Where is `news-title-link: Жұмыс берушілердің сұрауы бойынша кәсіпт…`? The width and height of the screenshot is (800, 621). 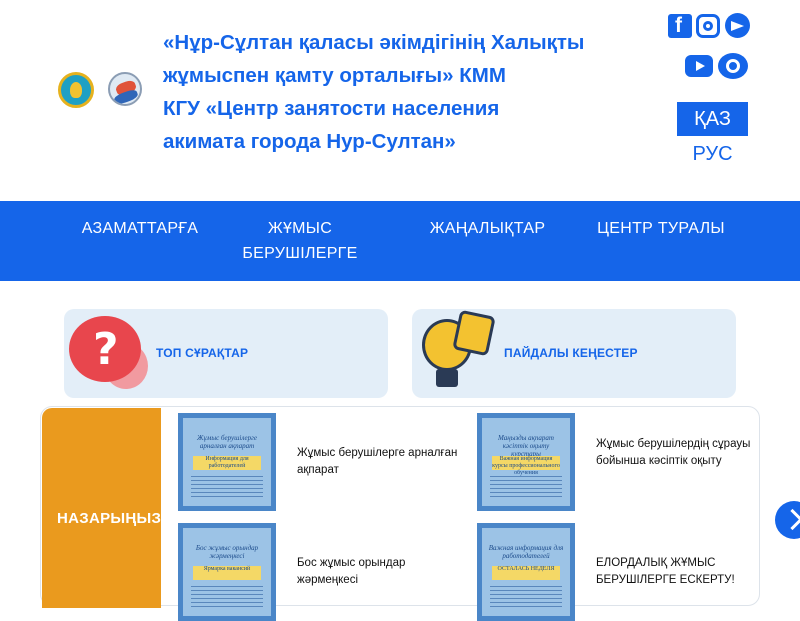 news-title-link: Жұмыс берушілердің сұрауы бойынша кәсіпт… is located at coordinates (676, 453).